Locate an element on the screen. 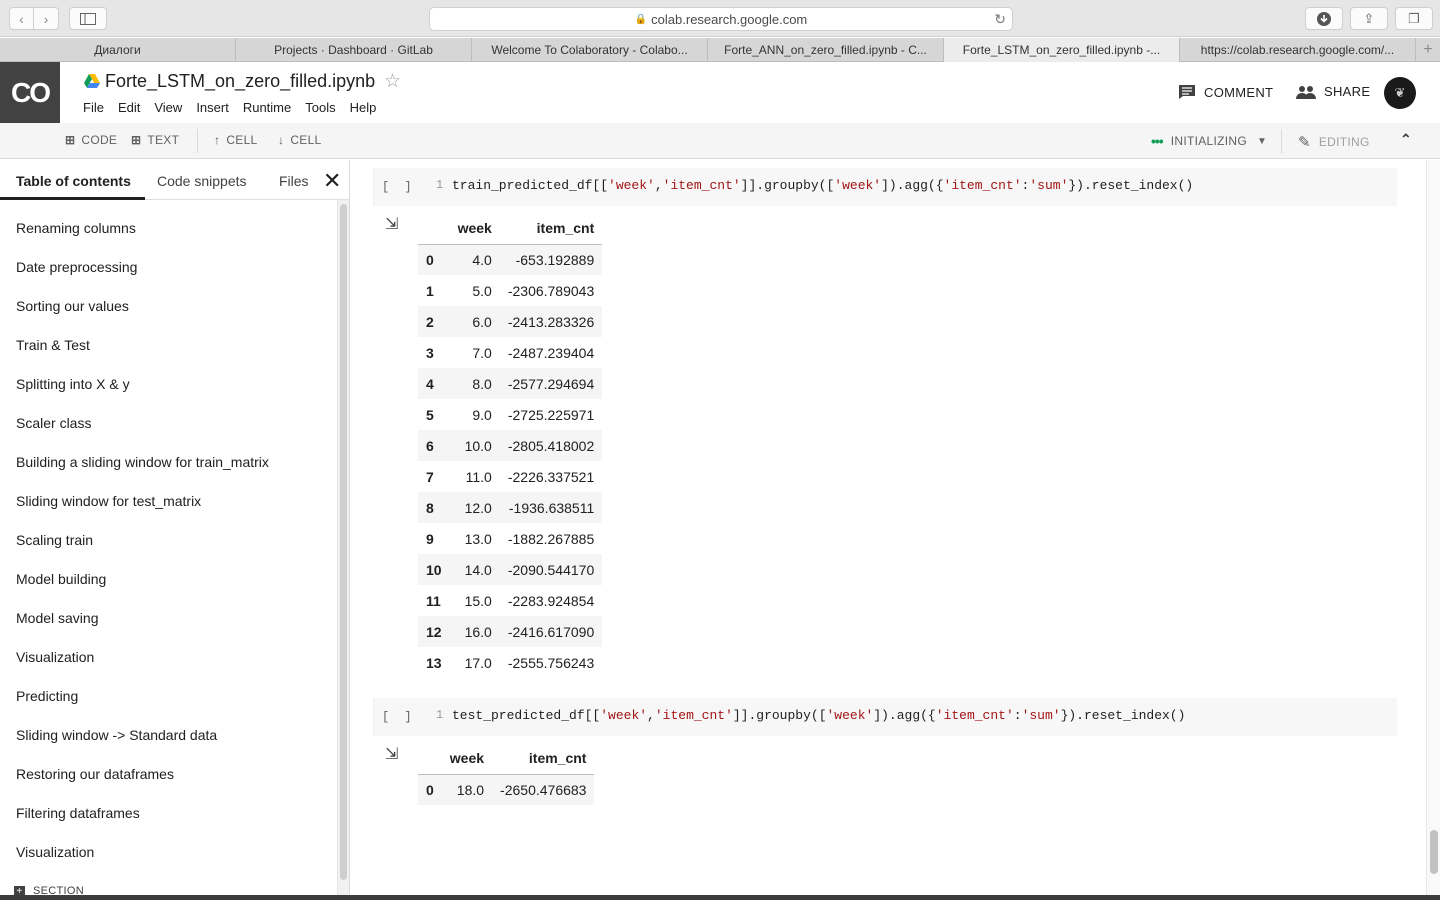 The image size is (1440, 900). table-cell: -2283.924854 is located at coordinates (551, 600).